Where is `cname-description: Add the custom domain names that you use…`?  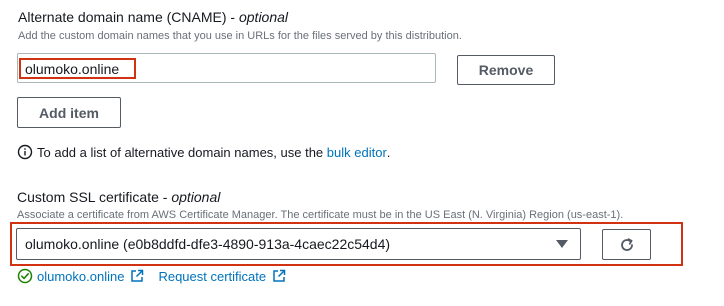 cname-description: Add the custom domain names that you use… is located at coordinates (240, 36).